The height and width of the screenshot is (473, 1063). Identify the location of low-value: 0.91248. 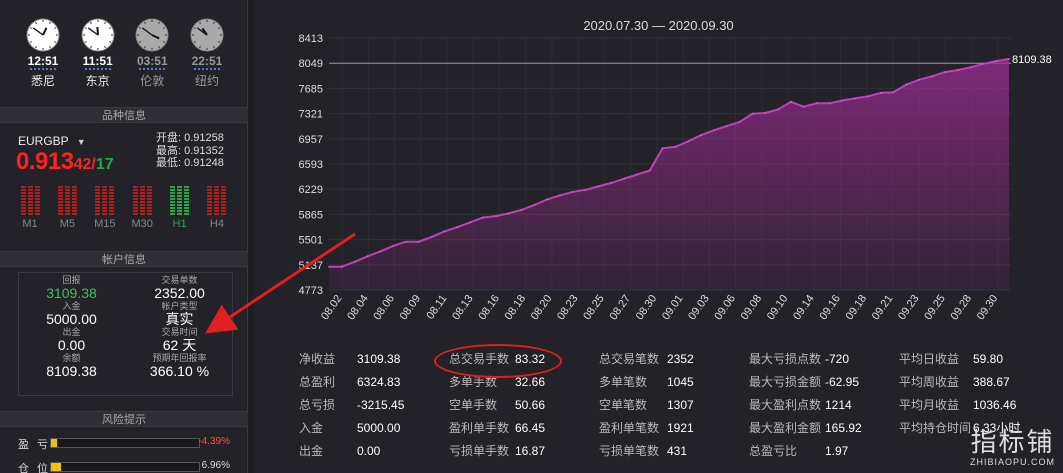
(204, 163).